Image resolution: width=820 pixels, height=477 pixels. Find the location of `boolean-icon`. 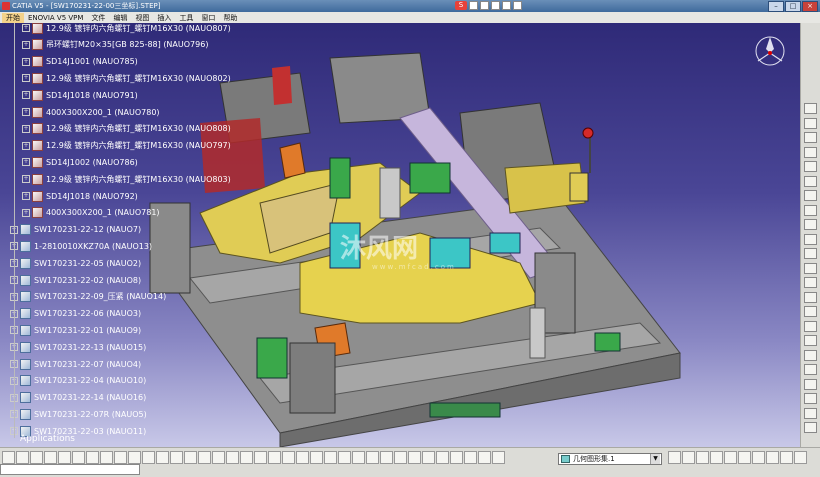

boolean-icon is located at coordinates (810, 311).